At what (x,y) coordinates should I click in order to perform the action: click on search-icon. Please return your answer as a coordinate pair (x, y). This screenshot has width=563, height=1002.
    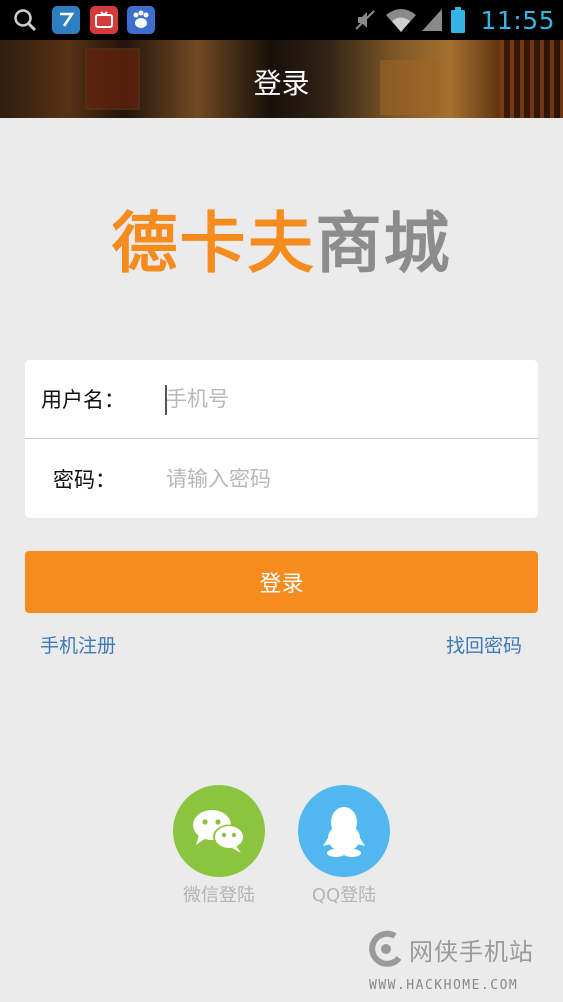
    Looking at the image, I should click on (25, 20).